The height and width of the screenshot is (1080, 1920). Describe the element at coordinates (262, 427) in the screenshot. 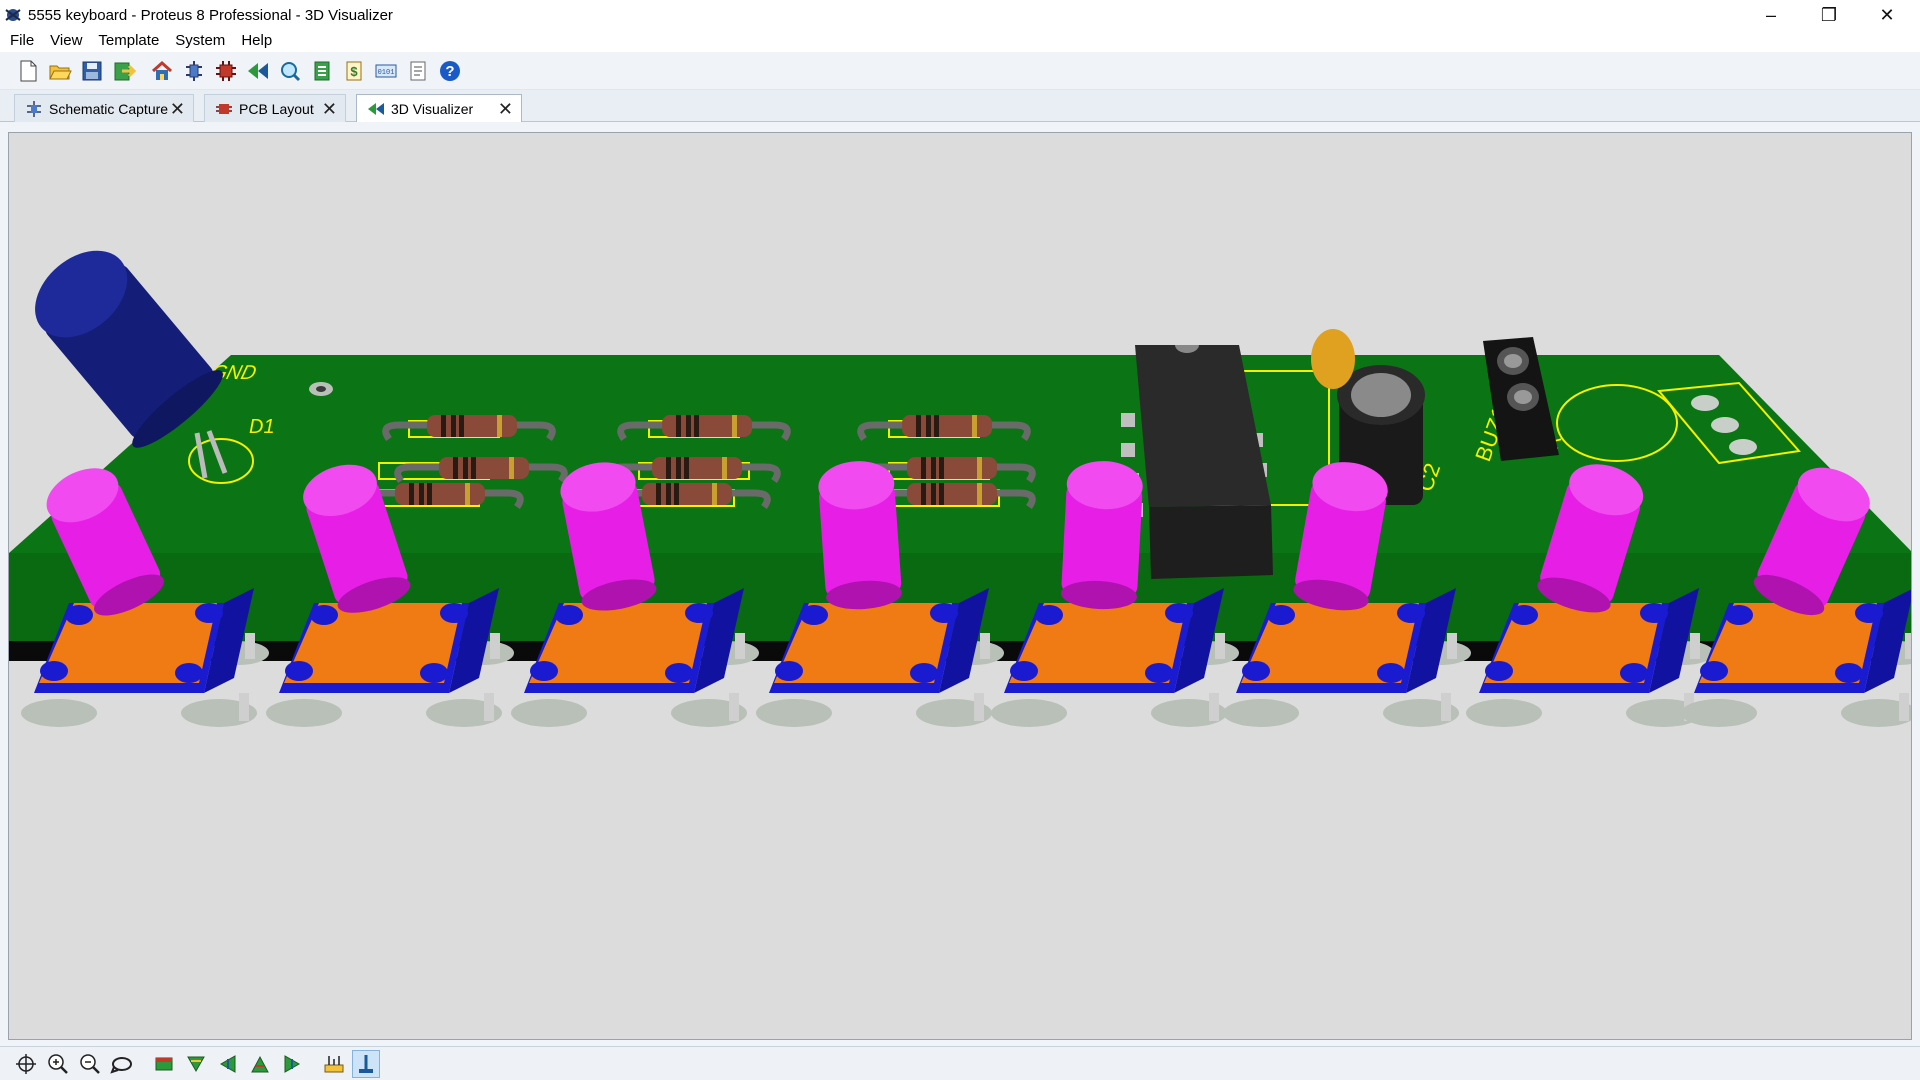

I see `silk-label-d1: D1` at that location.